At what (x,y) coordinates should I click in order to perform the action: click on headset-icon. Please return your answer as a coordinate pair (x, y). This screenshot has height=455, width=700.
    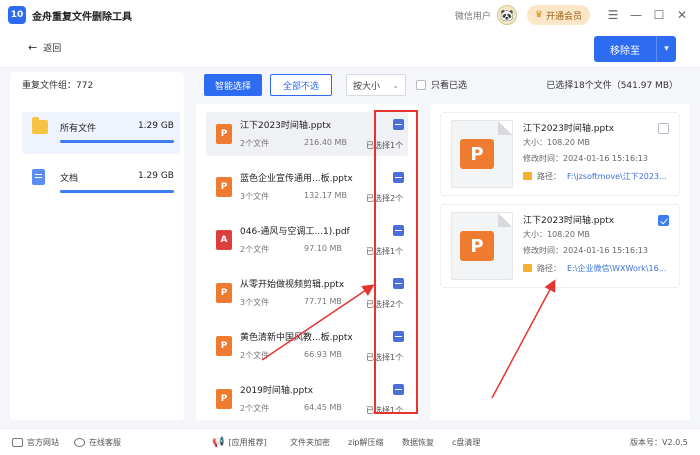
    Looking at the image, I should click on (79, 442).